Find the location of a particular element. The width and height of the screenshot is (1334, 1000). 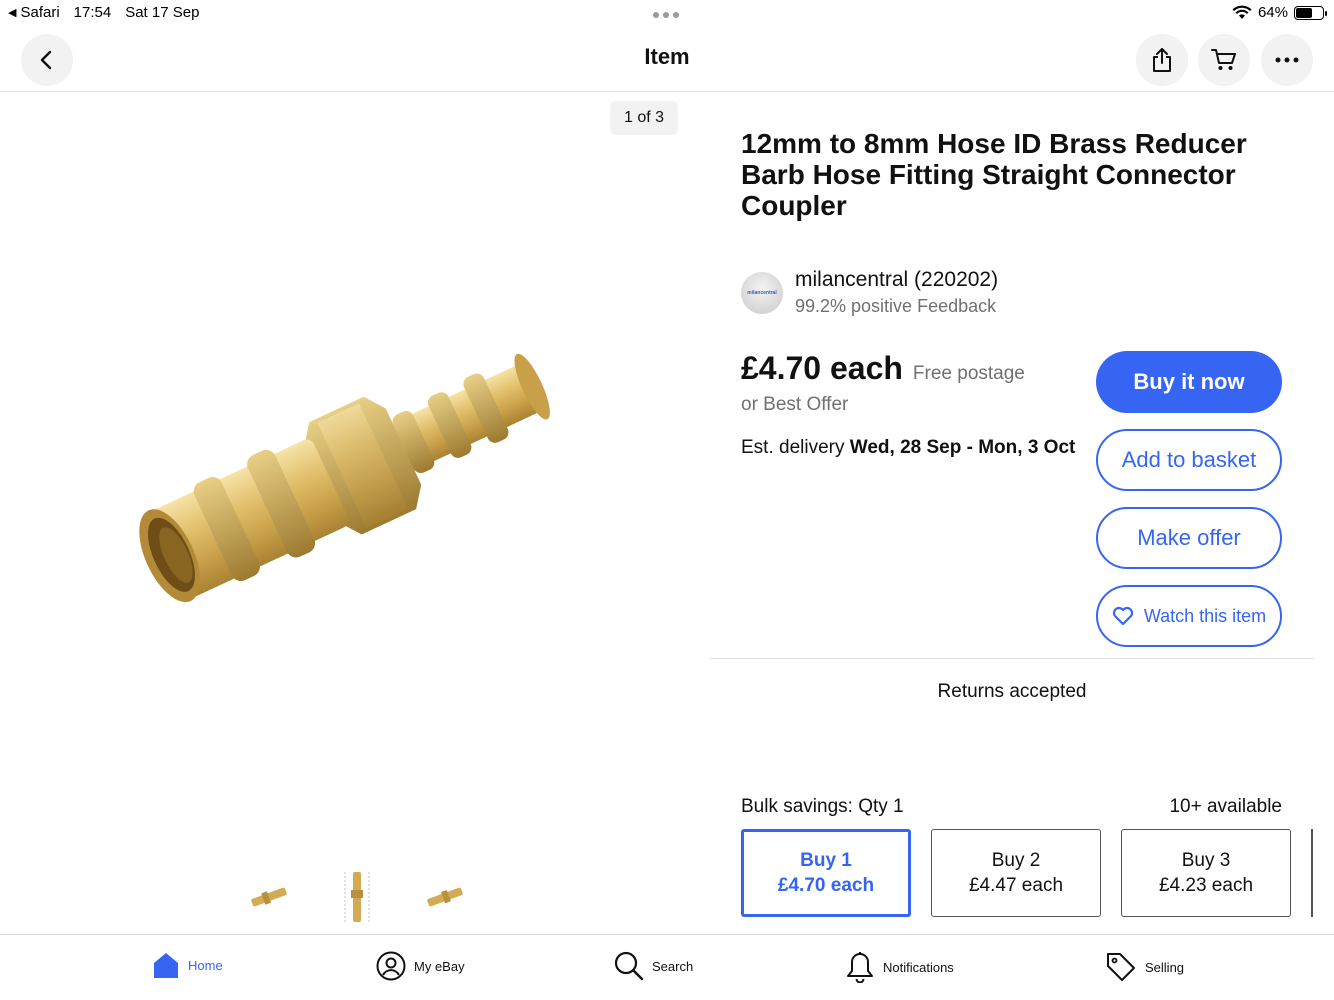

battery-percent: 64% is located at coordinates (1272, 12).